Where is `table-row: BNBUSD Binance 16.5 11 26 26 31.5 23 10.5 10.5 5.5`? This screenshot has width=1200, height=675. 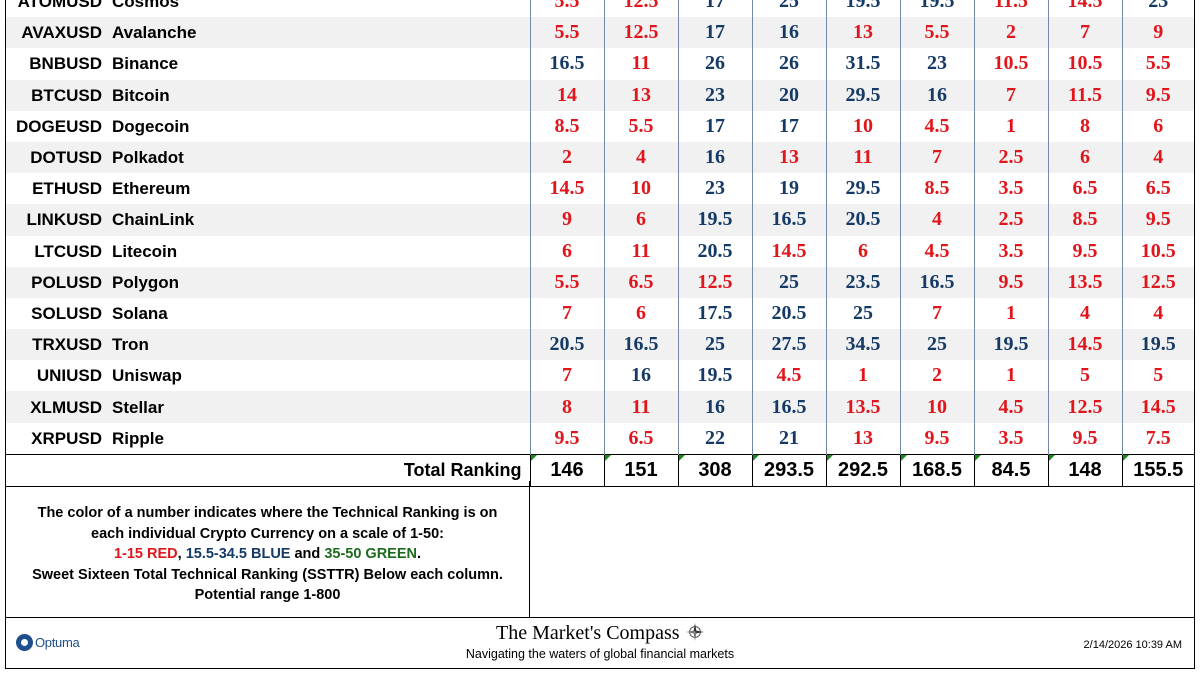 table-row: BNBUSD Binance 16.5 11 26 26 31.5 23 10.5 10.5 5.5 is located at coordinates (600, 64).